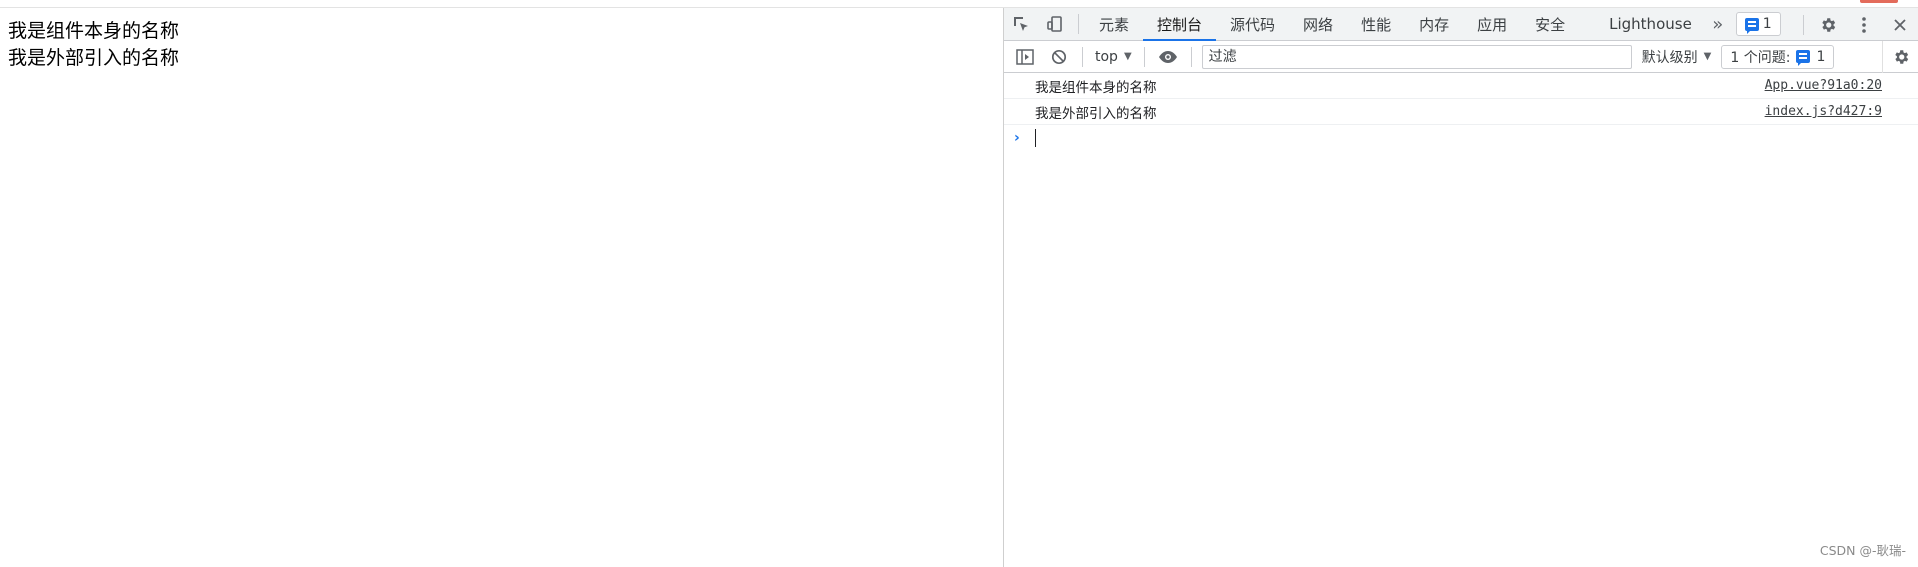 The width and height of the screenshot is (1918, 567). Describe the element at coordinates (94, 31) in the screenshot. I see `page-text-component-name: 我是组件本身的名称` at that location.